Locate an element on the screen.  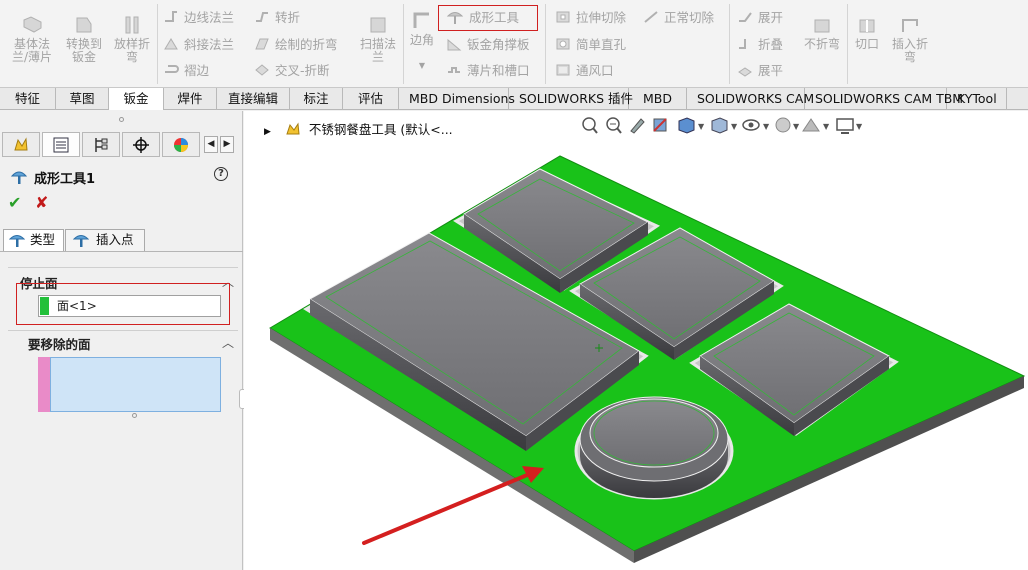
configuration-icon is located at coordinates (101, 144).